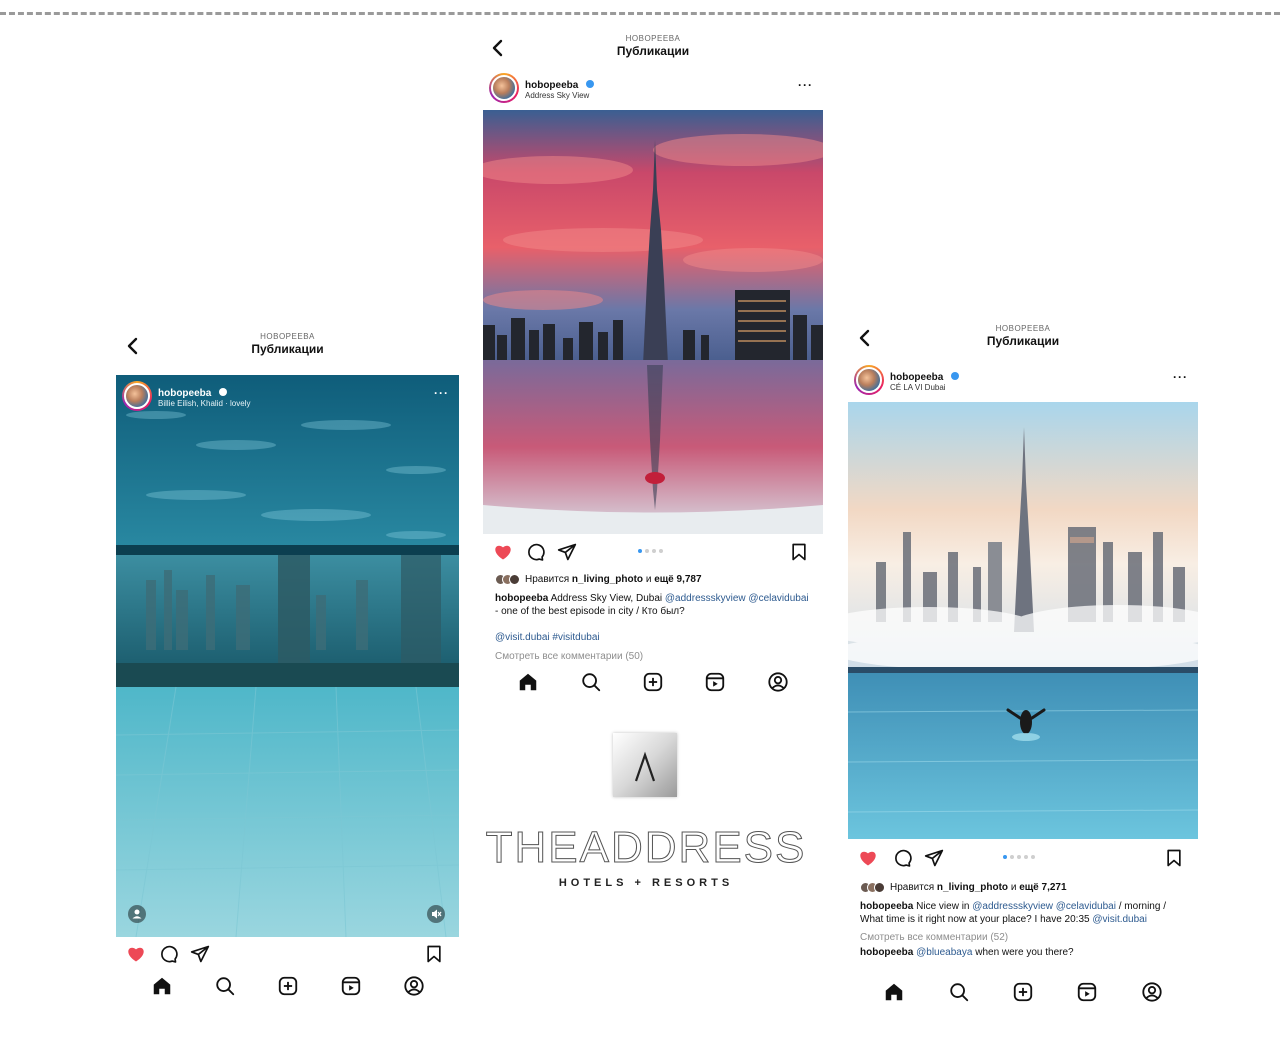 This screenshot has height=1039, width=1280. I want to click on comment-mention: @blueabaya, so click(944, 952).